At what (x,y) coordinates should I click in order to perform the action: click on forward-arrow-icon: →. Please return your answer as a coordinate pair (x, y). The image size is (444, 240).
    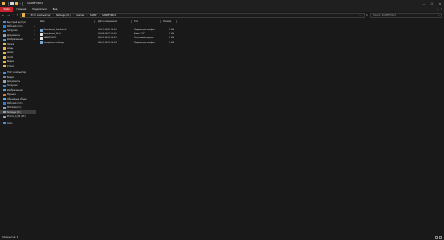
    Looking at the image, I should click on (8, 15).